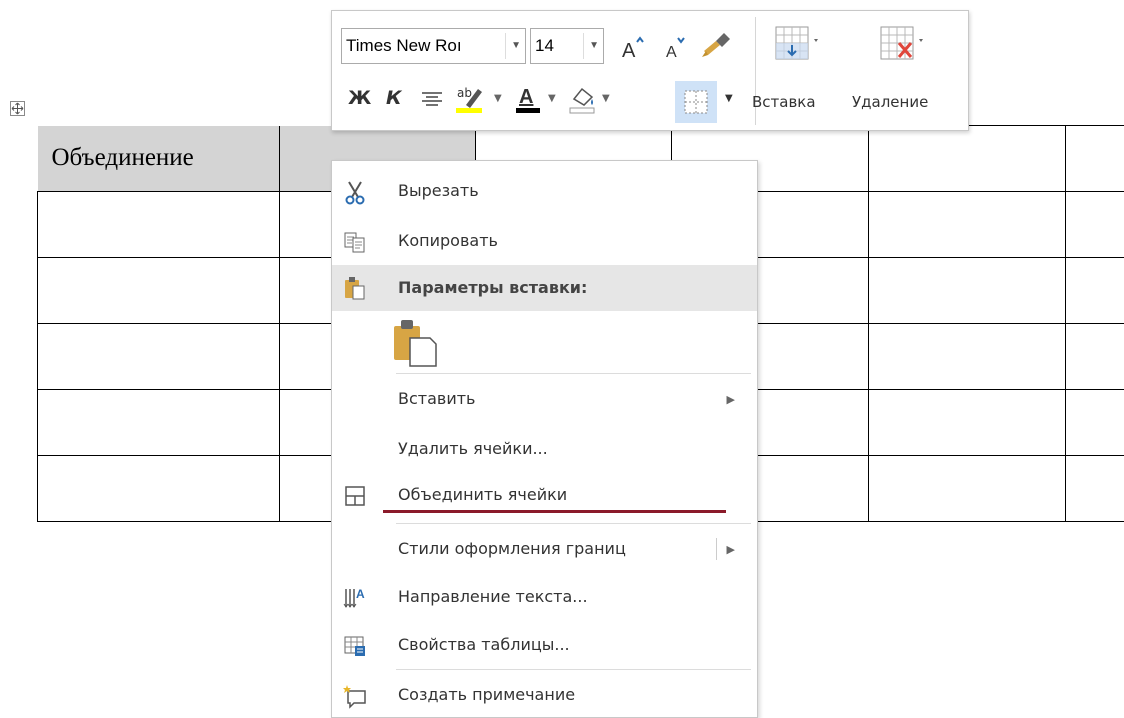 The width and height of the screenshot is (1124, 718). I want to click on delete-button: Удаление, so click(890, 102).